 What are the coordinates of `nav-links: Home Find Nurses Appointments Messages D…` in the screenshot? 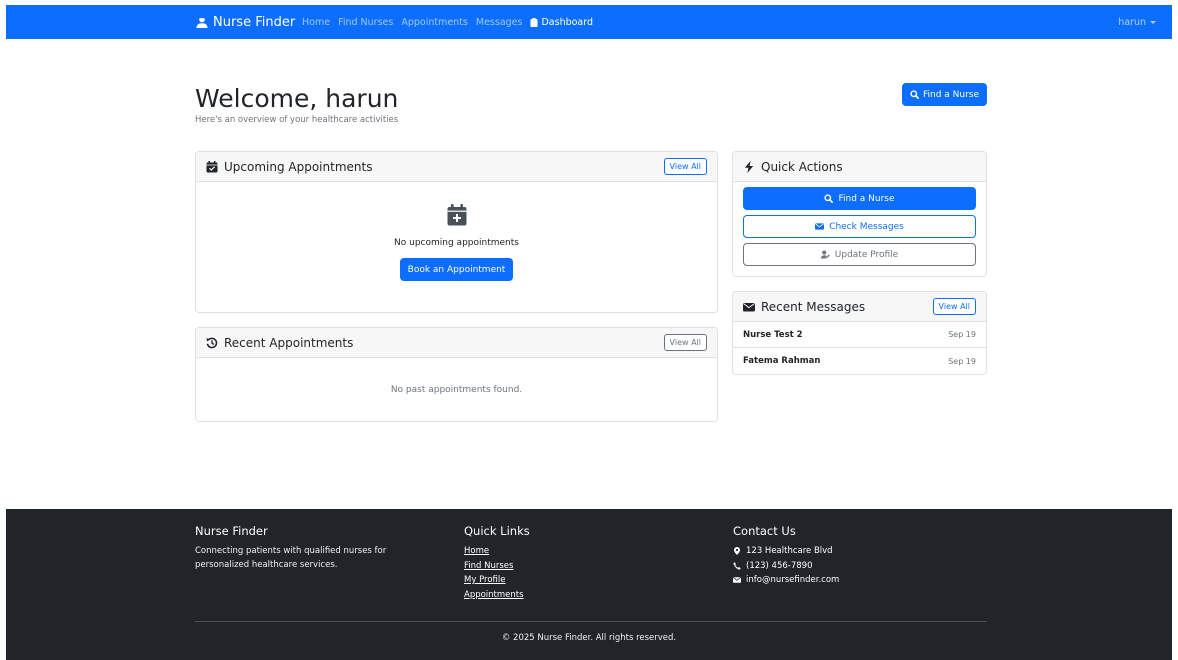 It's located at (447, 22).